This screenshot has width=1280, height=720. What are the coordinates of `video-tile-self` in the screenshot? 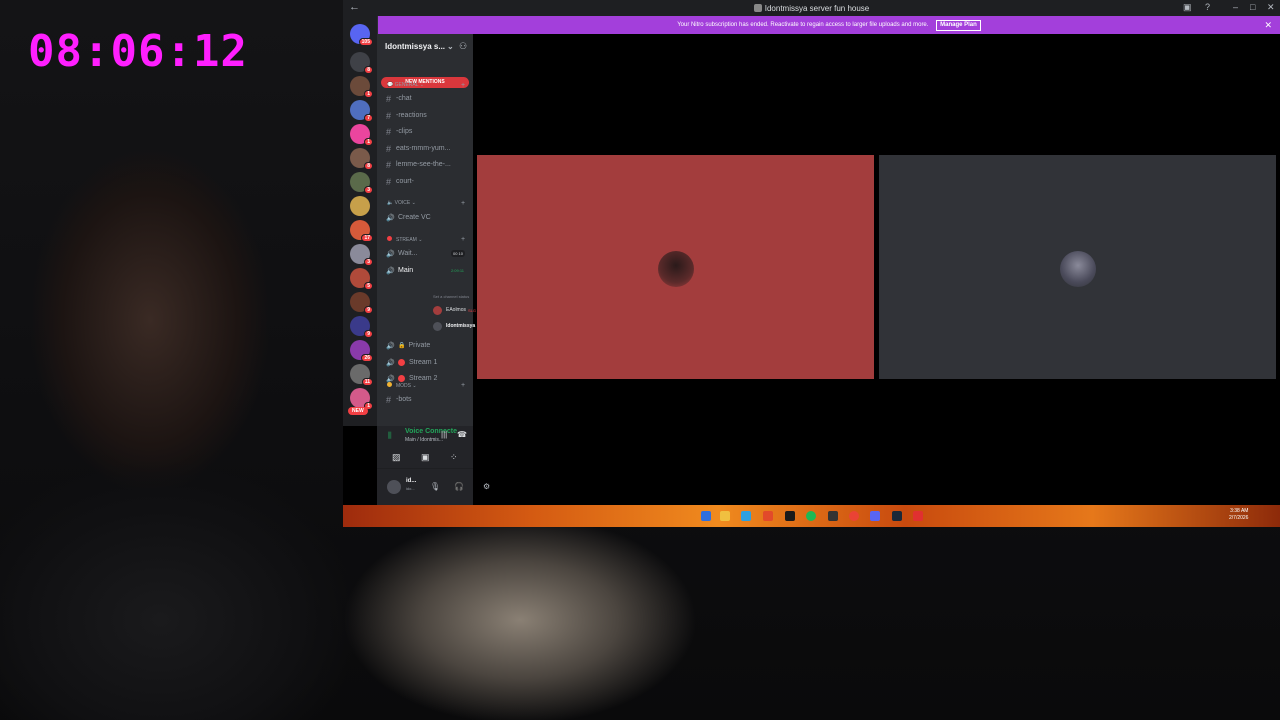 It's located at (1077, 267).